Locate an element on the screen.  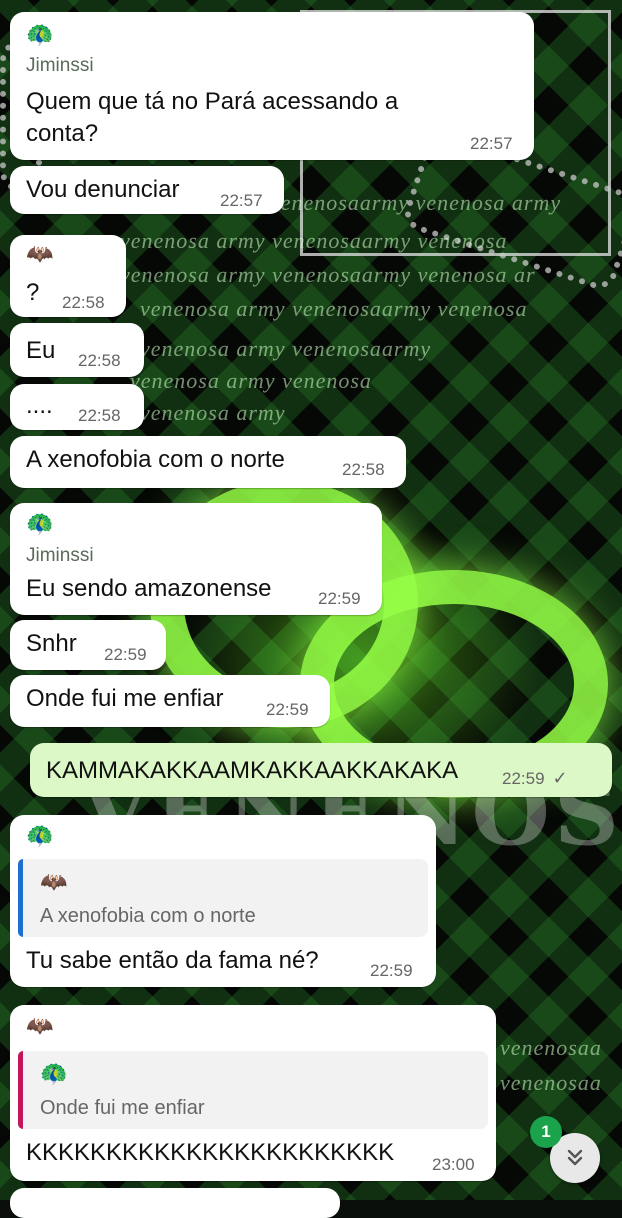
message-bubble: A xenofobia com o norte 22:58 is located at coordinates (208, 462).